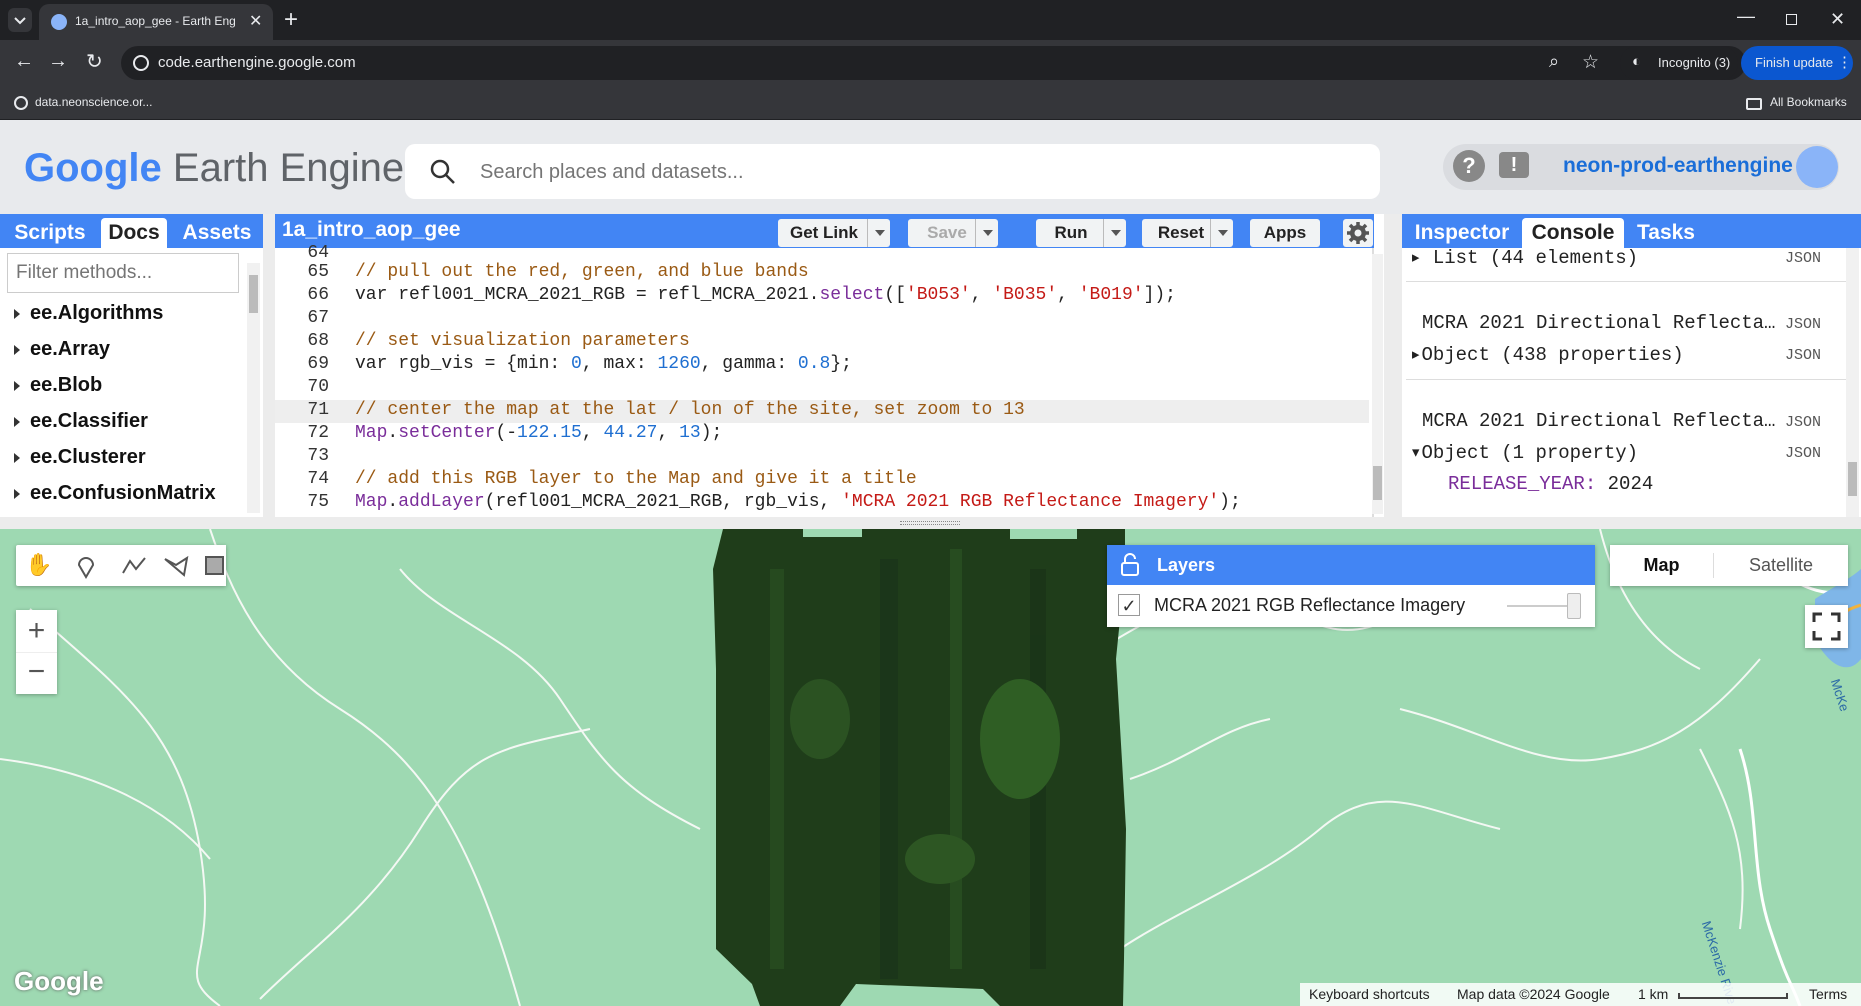 This screenshot has height=1006, width=1861. Describe the element at coordinates (825, 433) in the screenshot. I see `code-line: 72 Map.setCenter(-122.15, 44.27, 13);` at that location.